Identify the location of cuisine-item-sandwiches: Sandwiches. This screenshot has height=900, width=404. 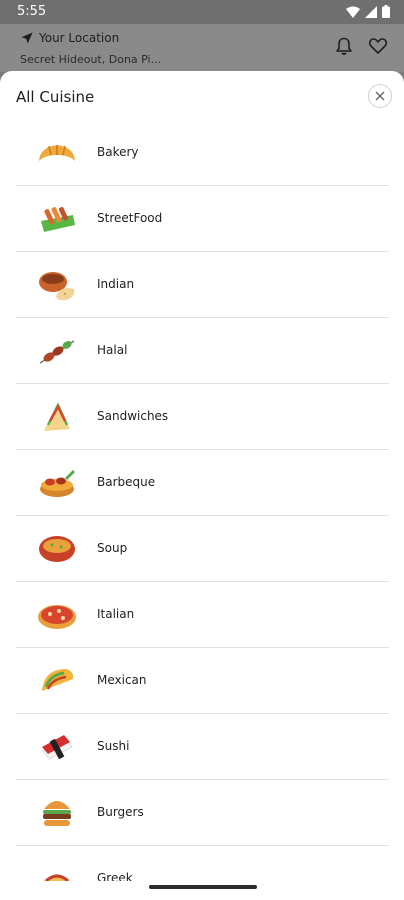
(202, 417).